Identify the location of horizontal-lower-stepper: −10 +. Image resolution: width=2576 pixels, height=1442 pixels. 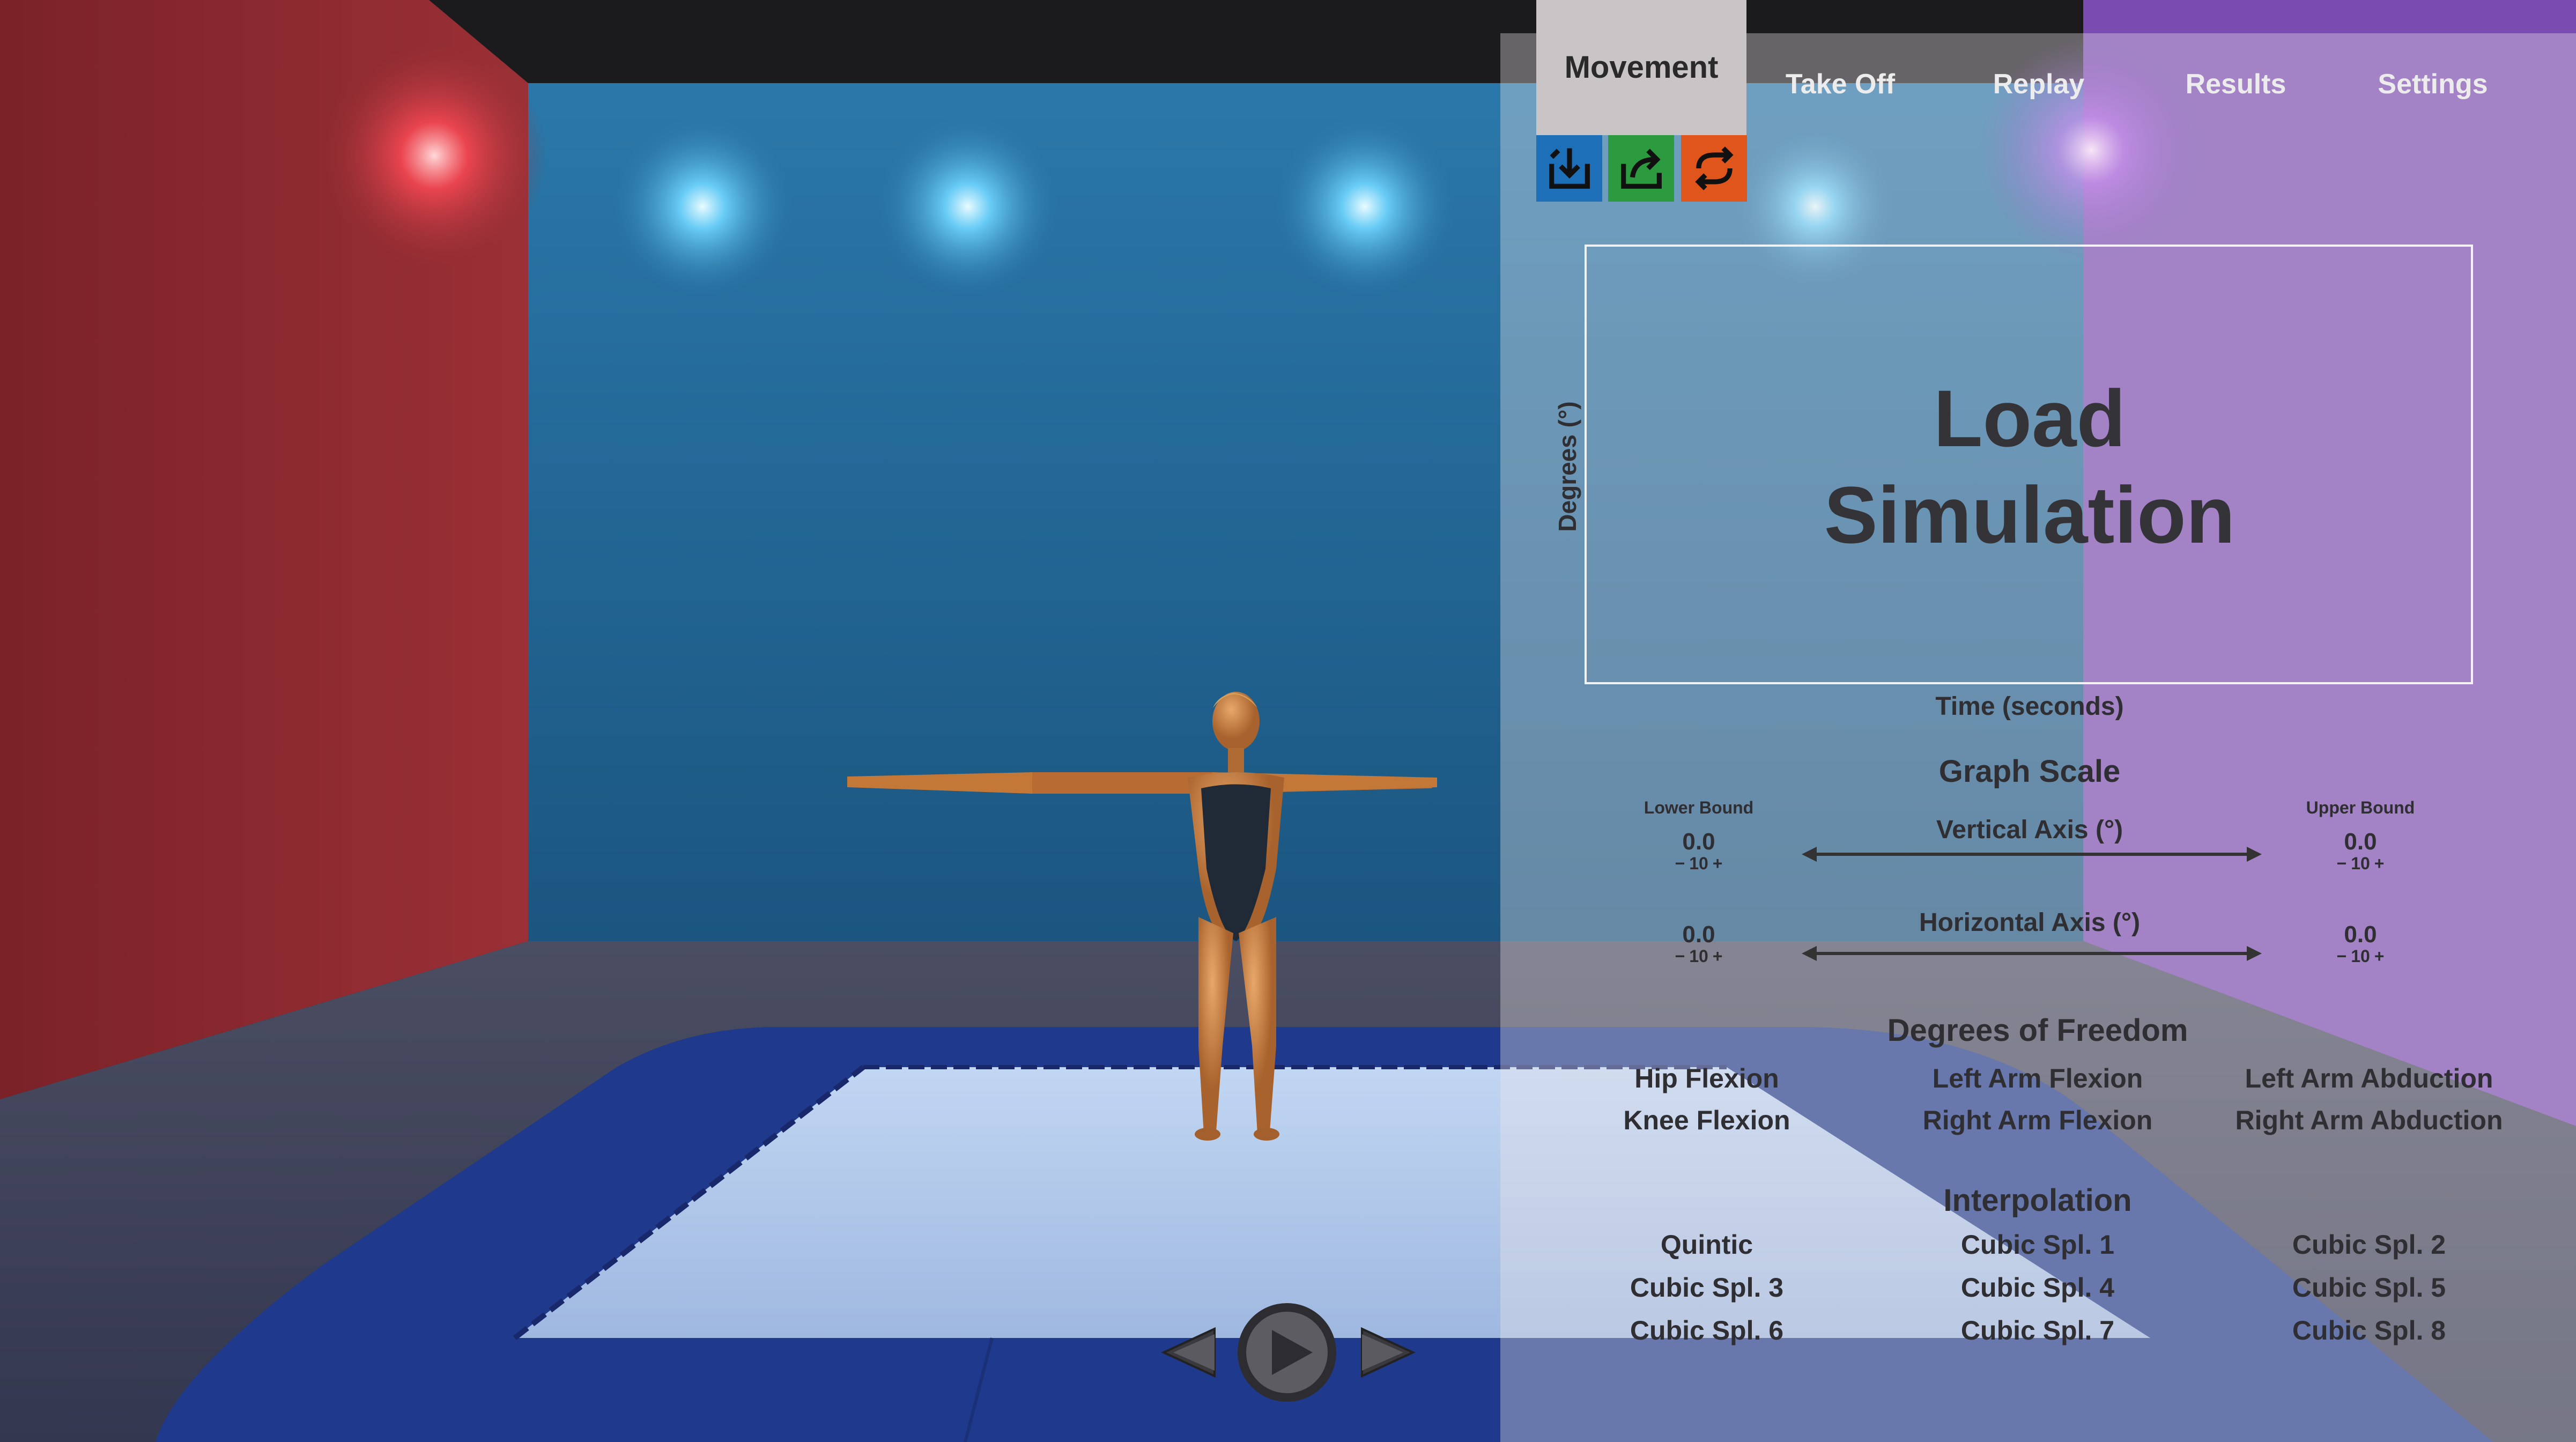
(1699, 956).